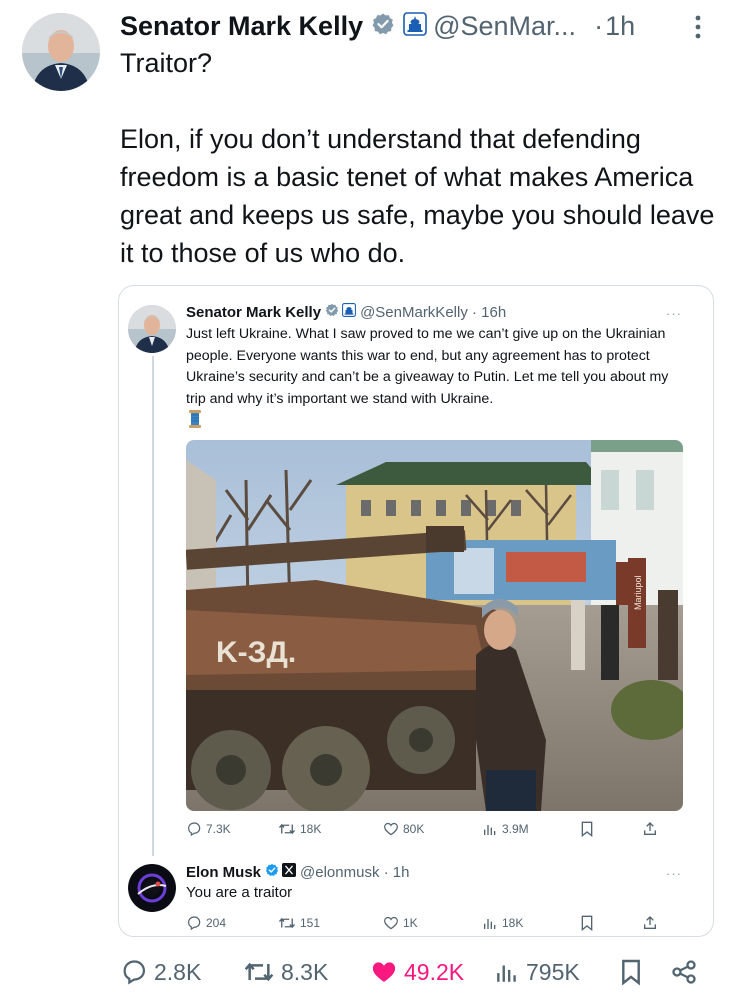 Image resolution: width=737 pixels, height=1000 pixels. Describe the element at coordinates (515, 829) in the screenshot. I see `views-count: 3.9M` at that location.